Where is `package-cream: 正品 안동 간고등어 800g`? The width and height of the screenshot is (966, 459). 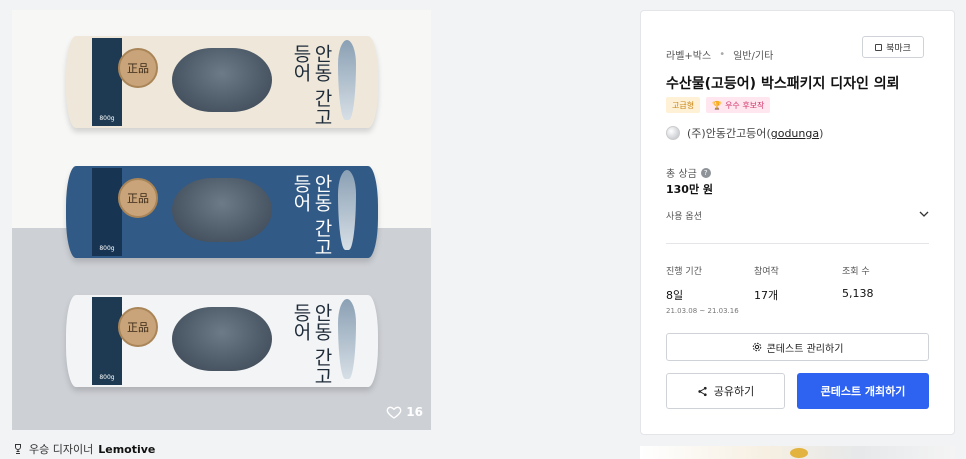 package-cream: 正品 안동 간고등어 800g is located at coordinates (222, 82).